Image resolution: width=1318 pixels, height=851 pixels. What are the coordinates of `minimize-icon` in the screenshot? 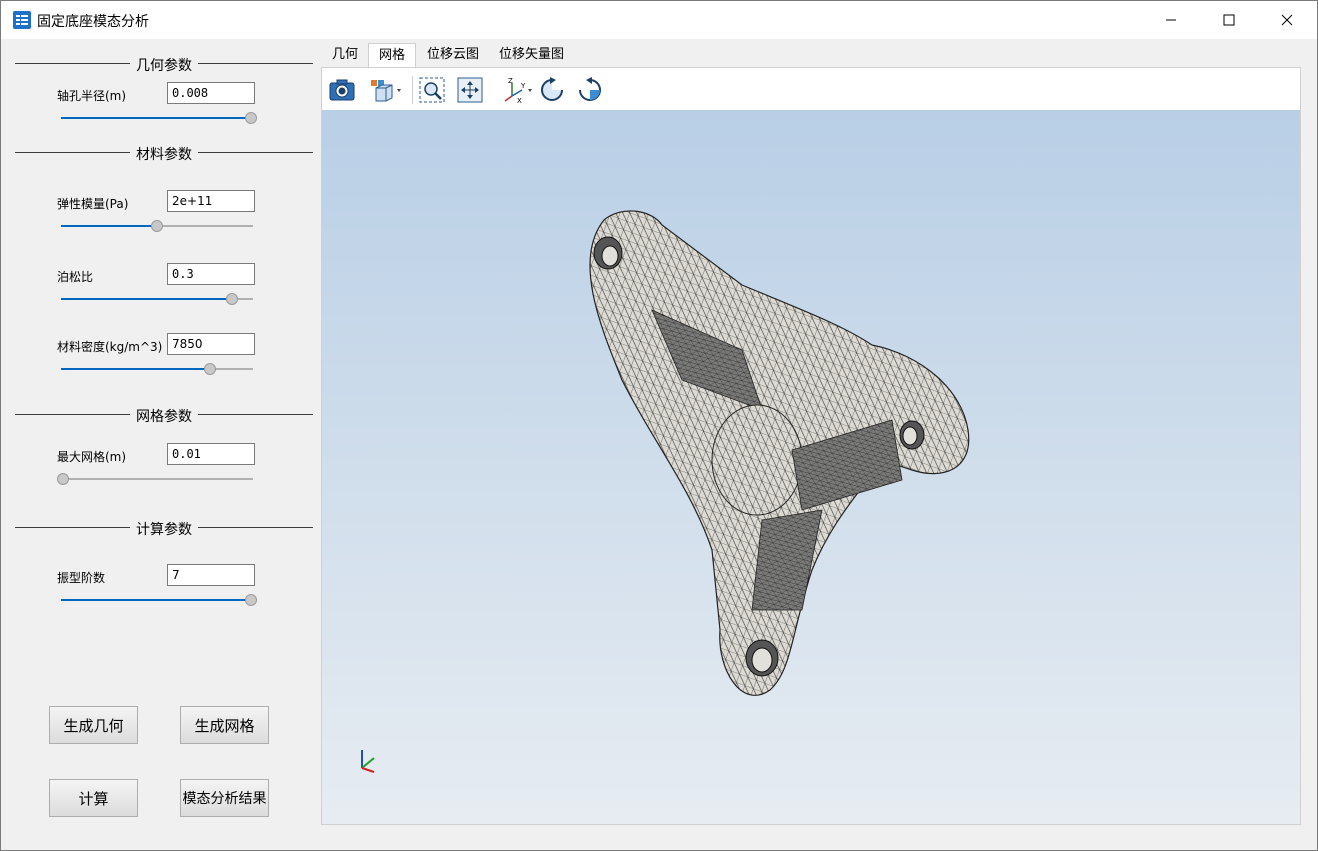 It's located at (1171, 20).